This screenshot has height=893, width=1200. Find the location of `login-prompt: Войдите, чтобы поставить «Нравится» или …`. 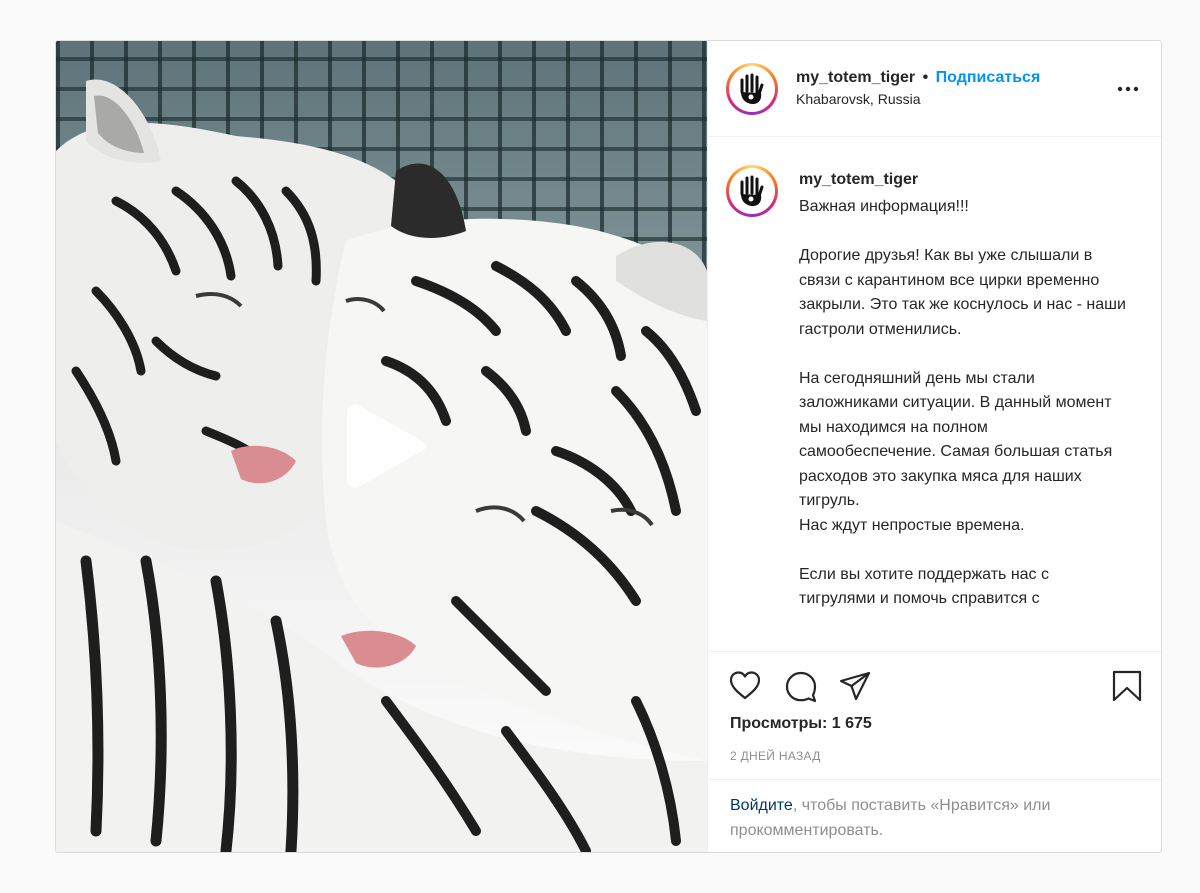

login-prompt: Войдите, чтобы поставить «Нравится» или … is located at coordinates (934, 815).